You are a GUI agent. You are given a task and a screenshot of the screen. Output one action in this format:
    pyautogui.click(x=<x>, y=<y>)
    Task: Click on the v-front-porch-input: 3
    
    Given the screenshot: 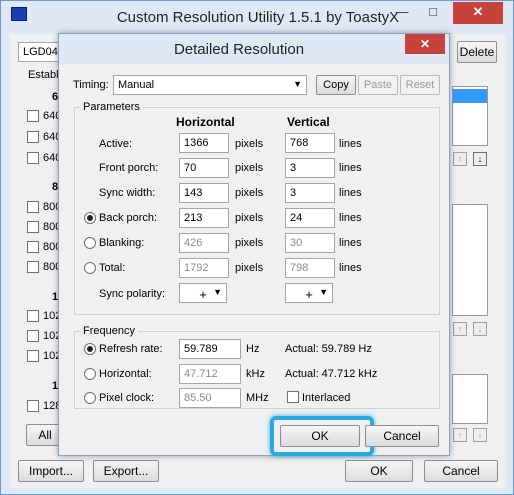 What is the action you would take?
    pyautogui.click(x=310, y=168)
    